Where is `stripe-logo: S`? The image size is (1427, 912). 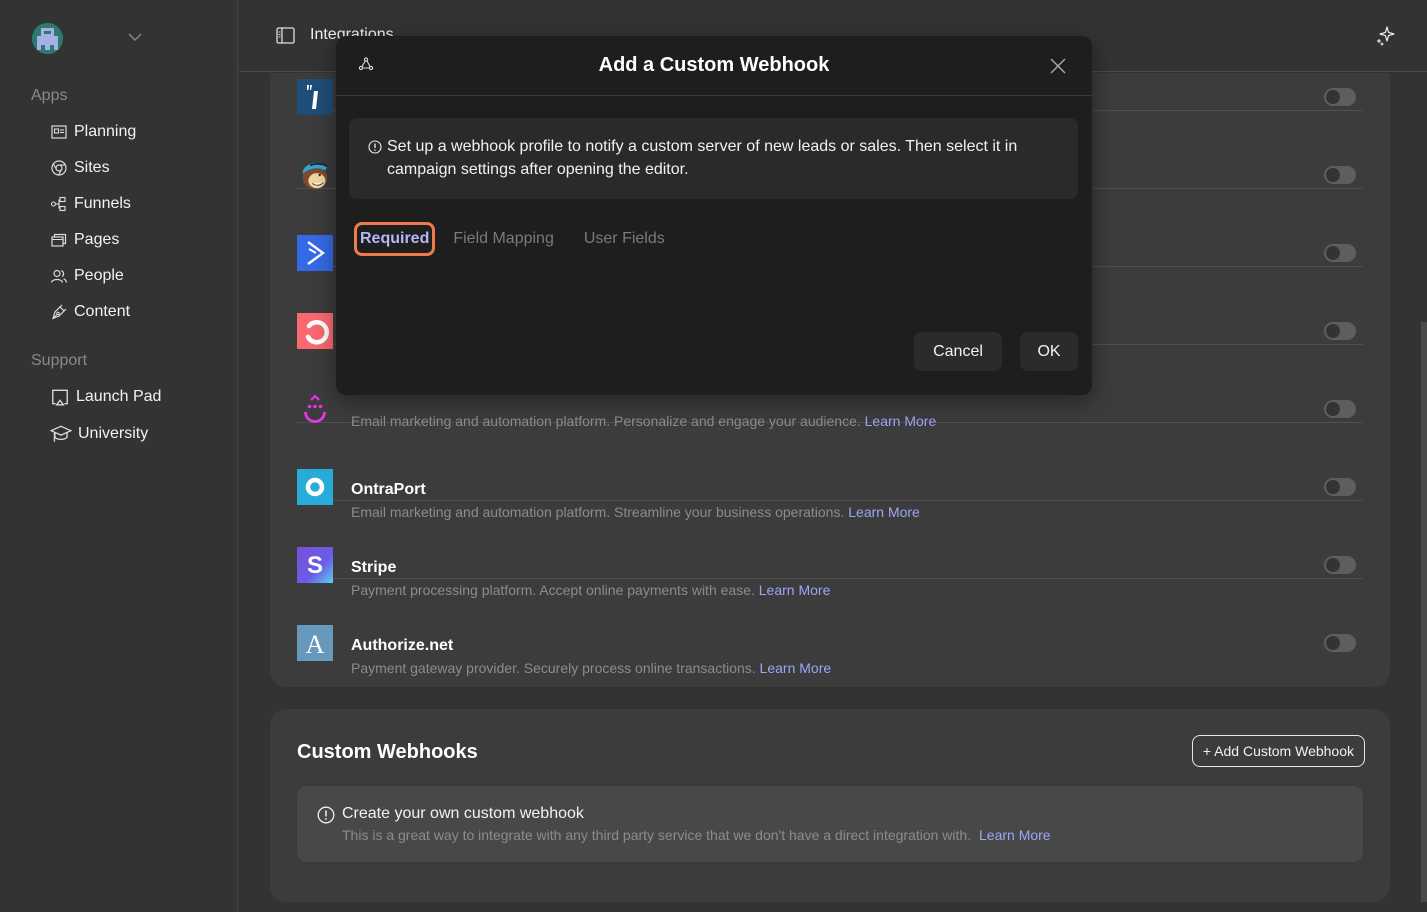 stripe-logo: S is located at coordinates (315, 564).